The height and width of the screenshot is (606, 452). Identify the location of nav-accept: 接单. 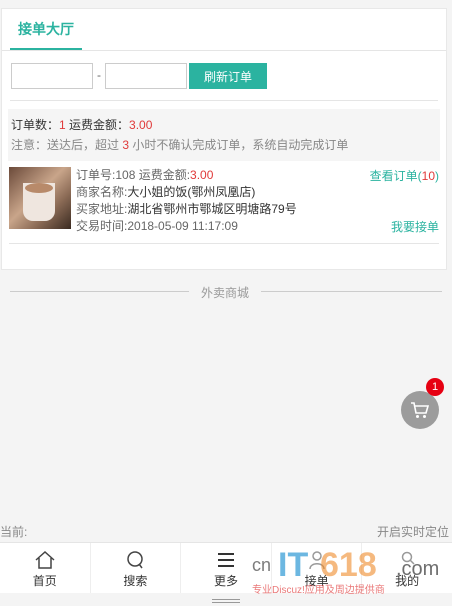
(317, 568).